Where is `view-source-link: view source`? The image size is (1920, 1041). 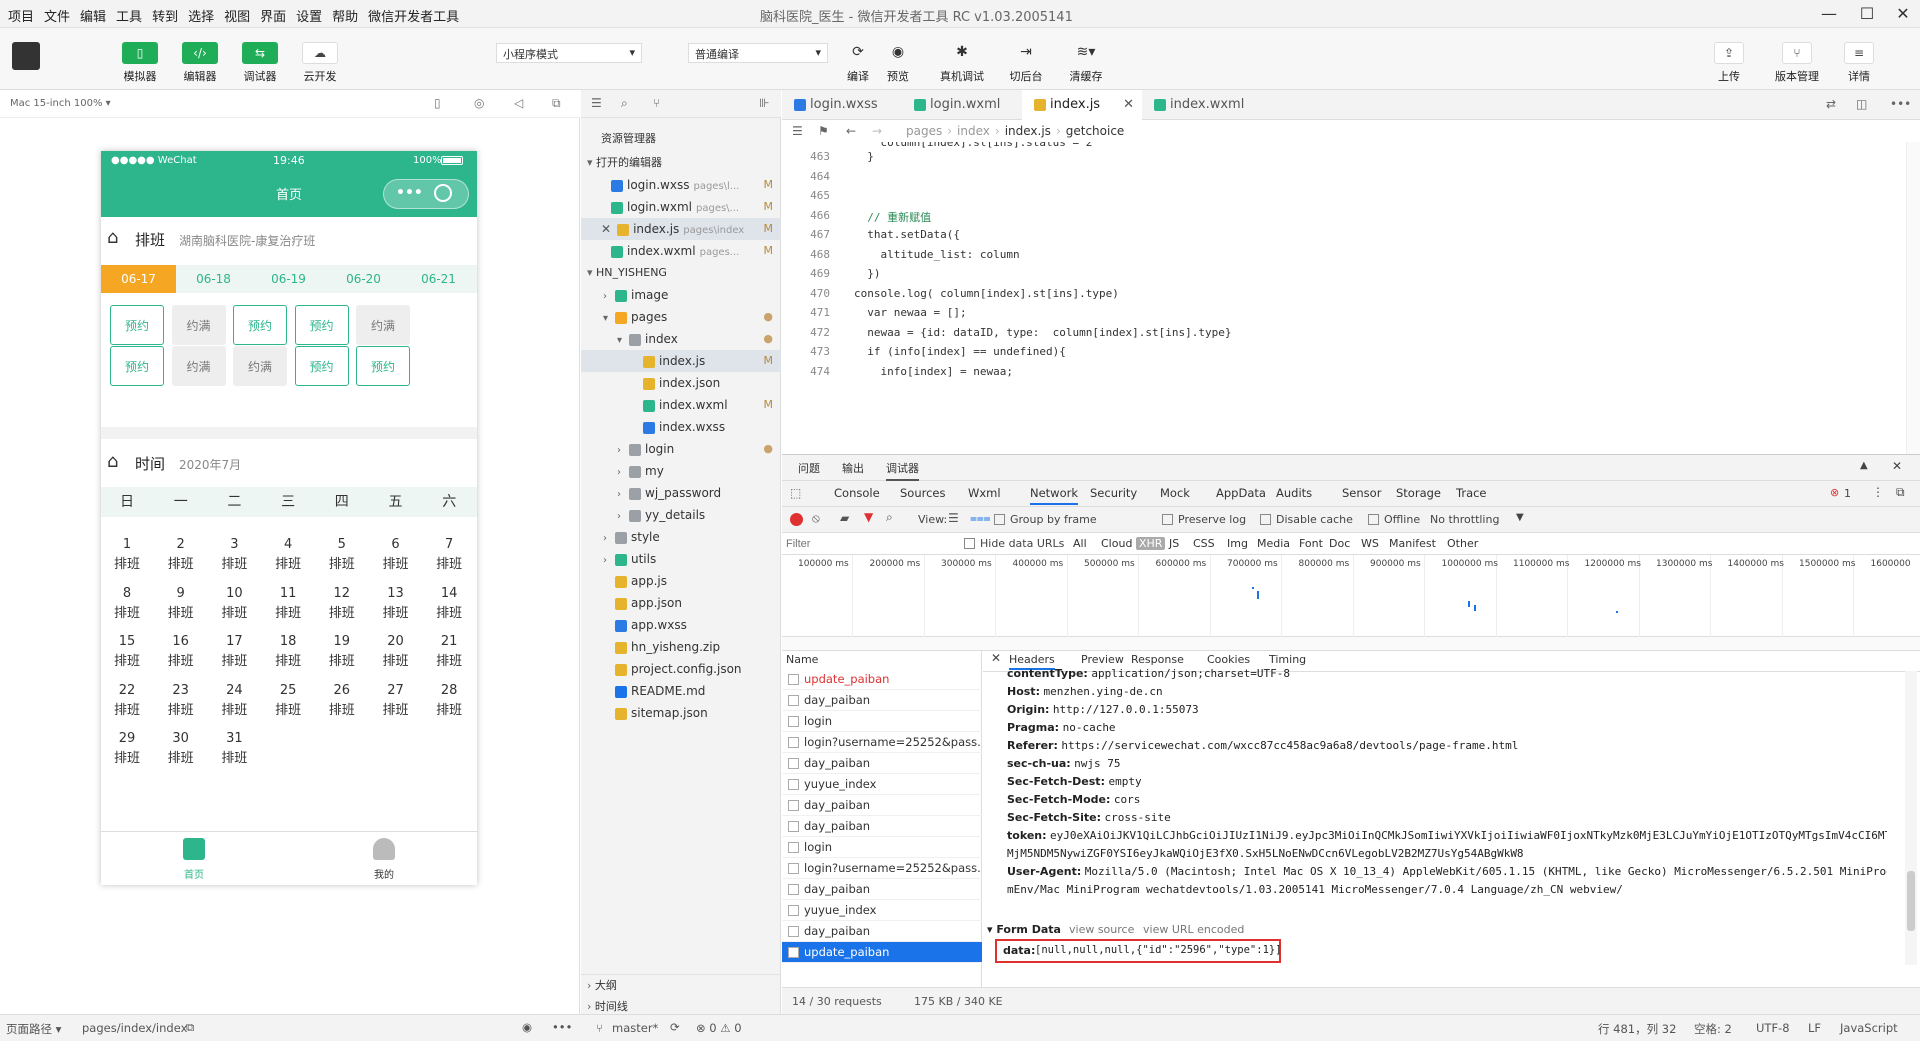
view-source-link: view source is located at coordinates (1101, 929).